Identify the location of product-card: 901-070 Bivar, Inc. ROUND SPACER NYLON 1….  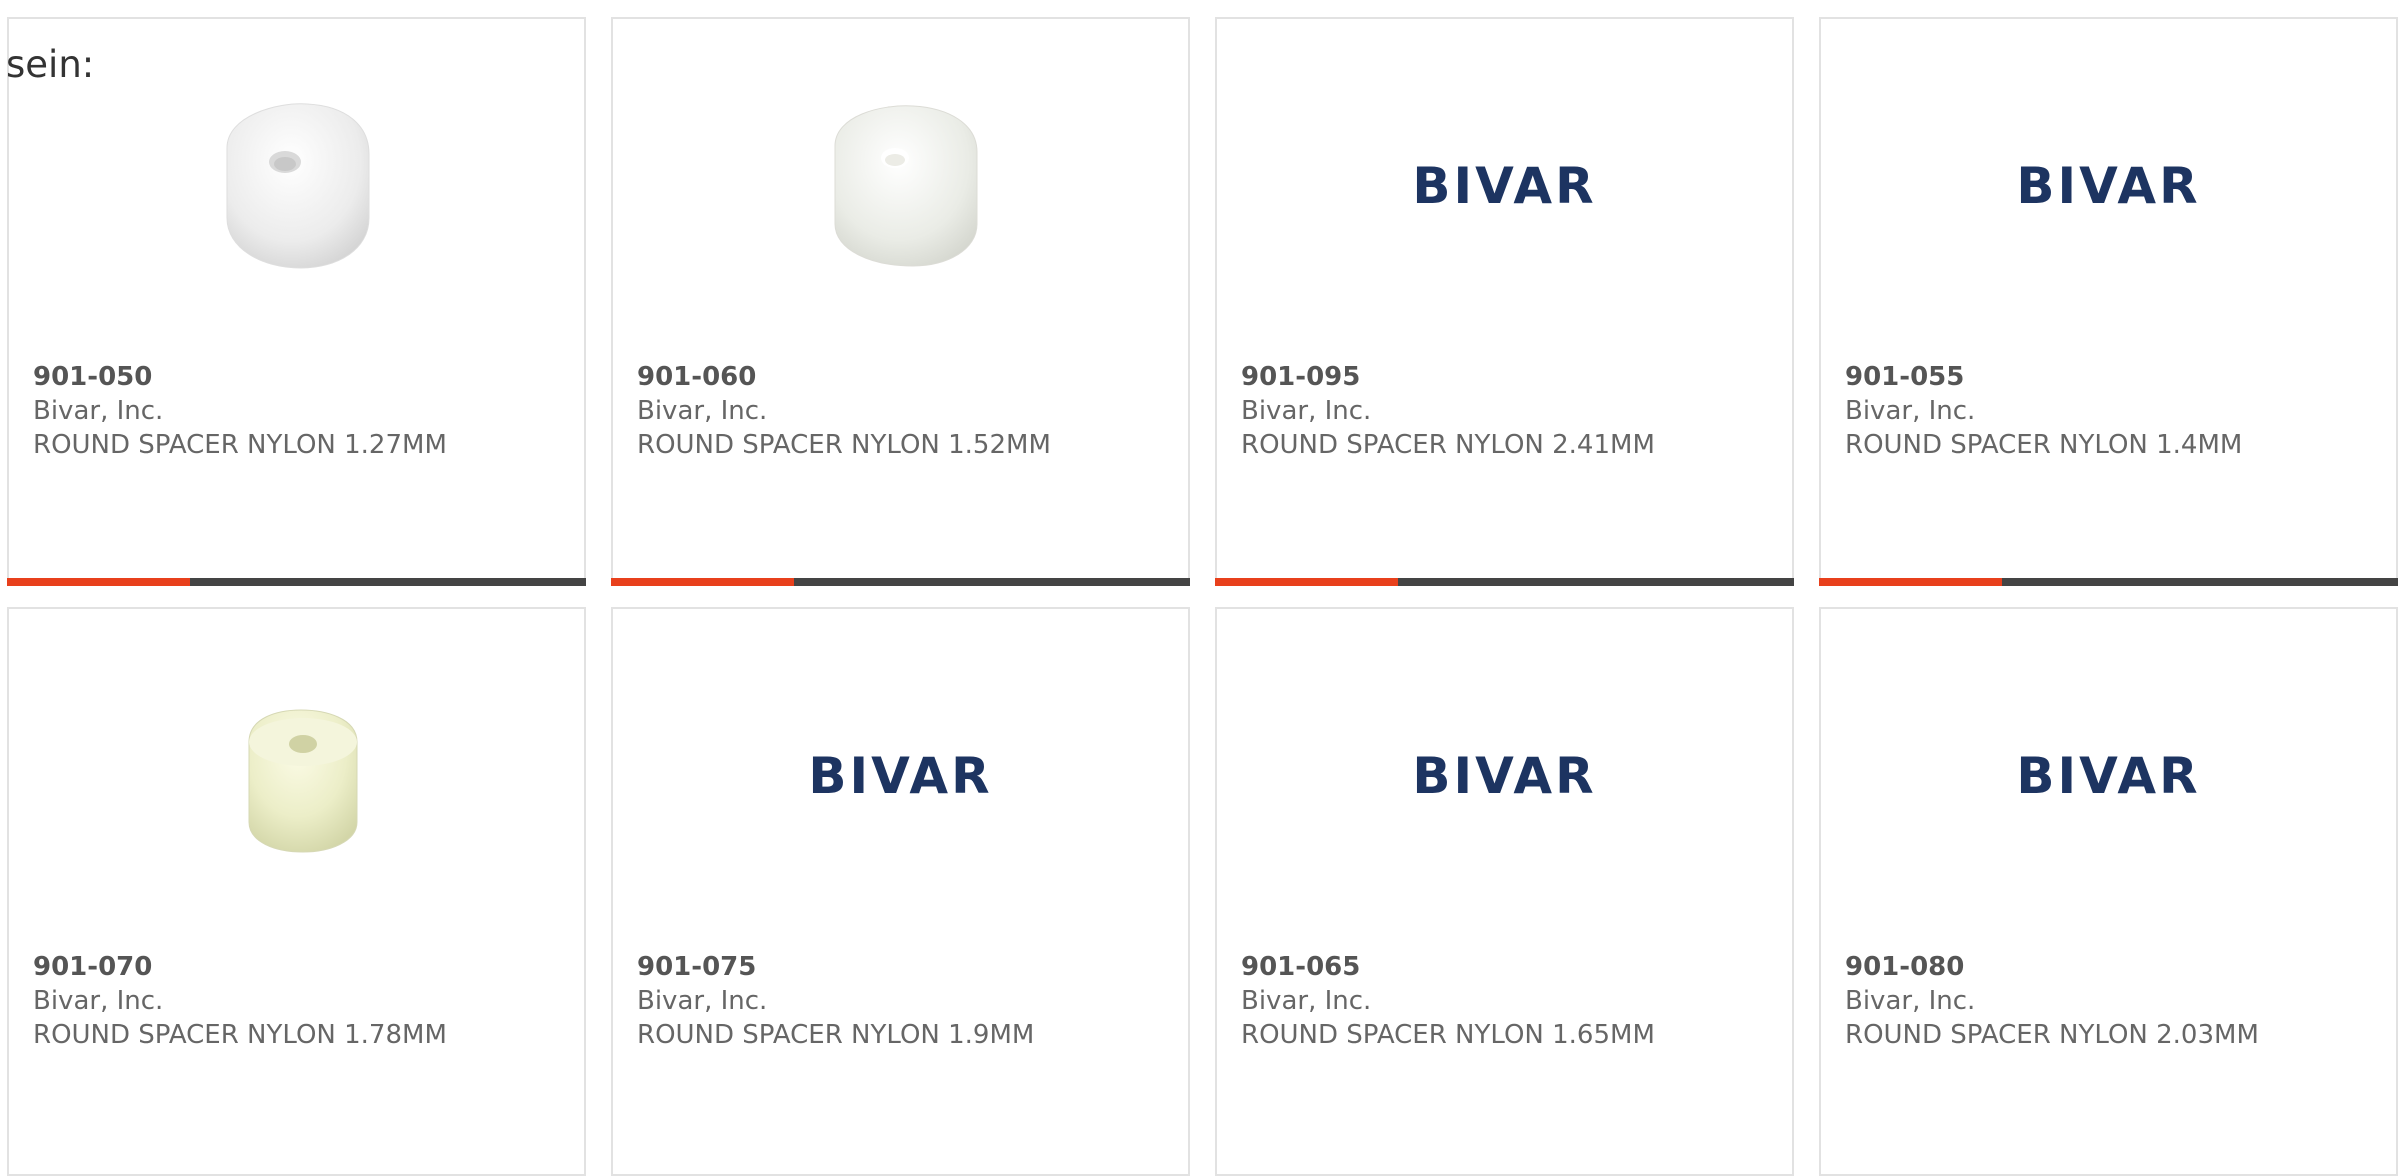
(296, 891).